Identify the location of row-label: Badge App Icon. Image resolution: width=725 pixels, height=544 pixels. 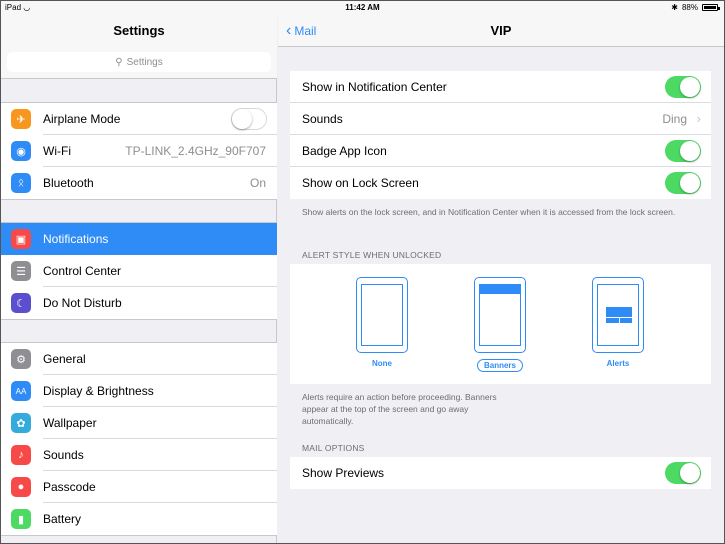
(344, 151).